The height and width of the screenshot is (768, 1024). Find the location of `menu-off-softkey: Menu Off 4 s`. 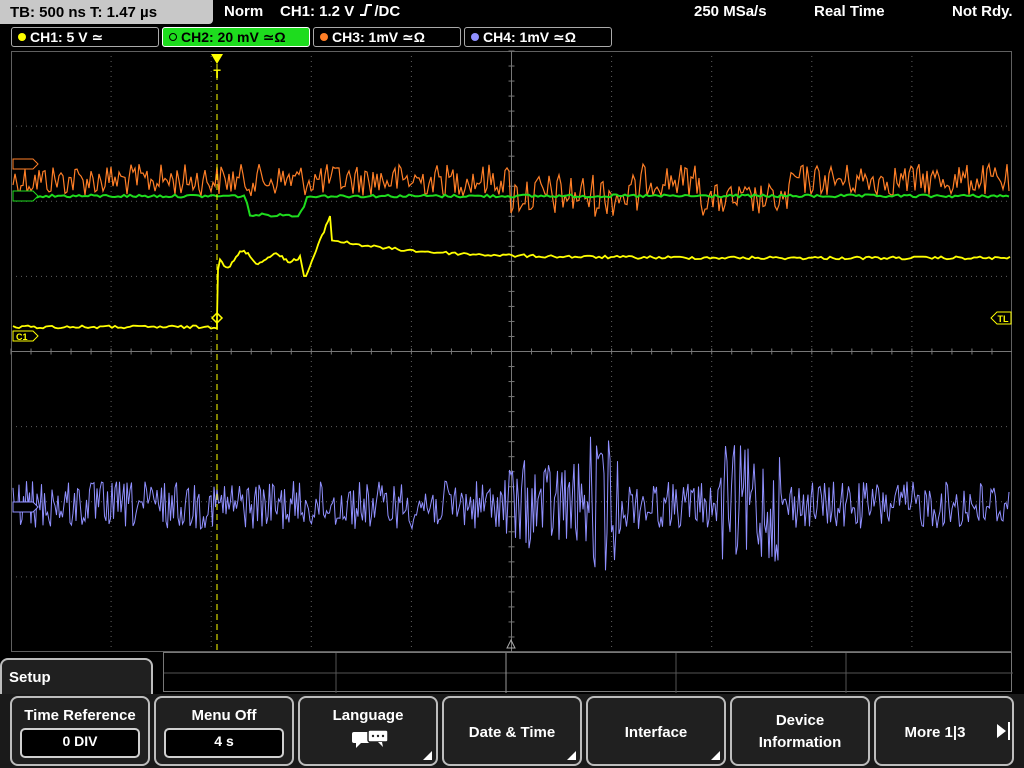

menu-off-softkey: Menu Off 4 s is located at coordinates (224, 731).